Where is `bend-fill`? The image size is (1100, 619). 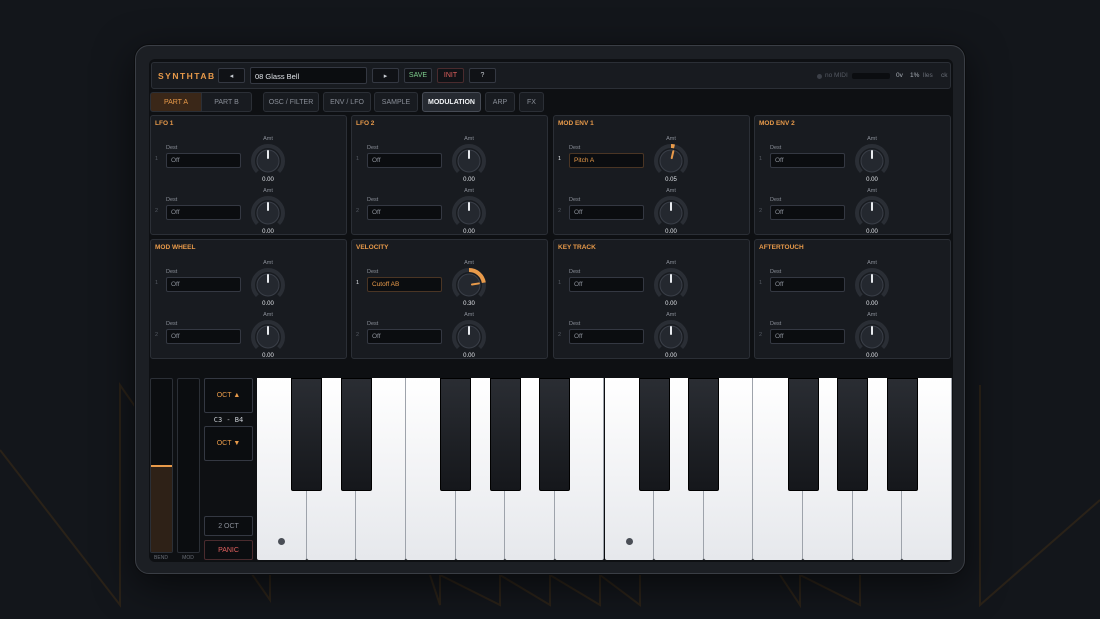 bend-fill is located at coordinates (161, 508).